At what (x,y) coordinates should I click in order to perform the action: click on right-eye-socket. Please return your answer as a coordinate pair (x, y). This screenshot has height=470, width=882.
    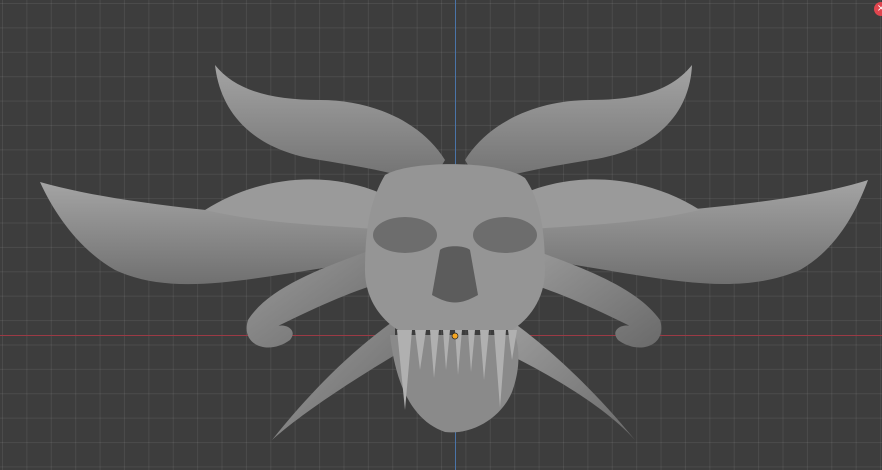
    Looking at the image, I should click on (505, 235).